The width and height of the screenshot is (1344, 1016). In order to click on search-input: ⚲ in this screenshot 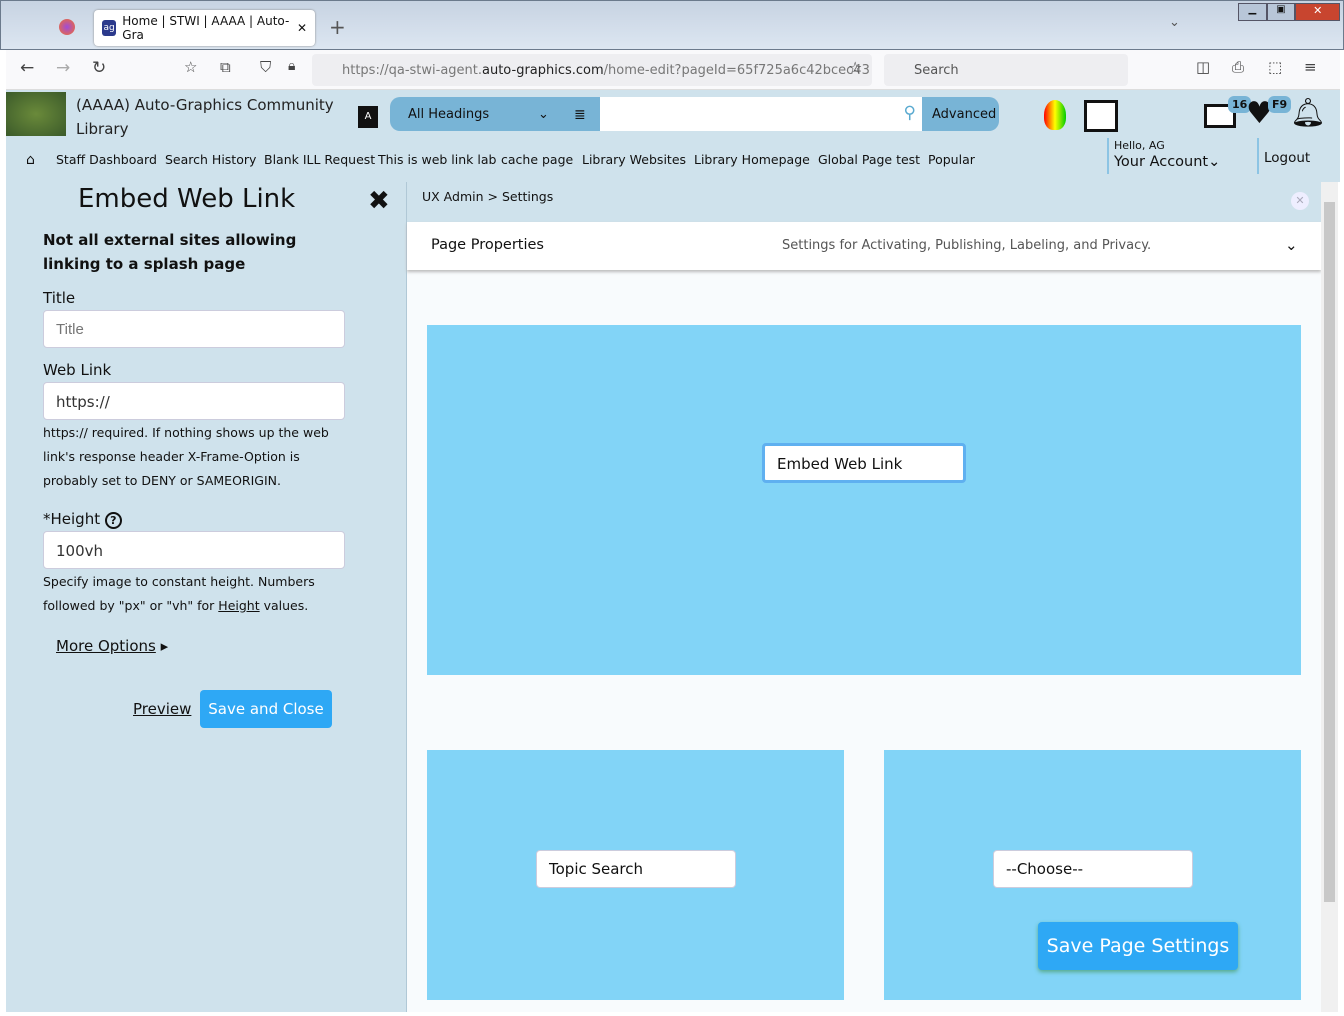, I will do `click(761, 114)`.